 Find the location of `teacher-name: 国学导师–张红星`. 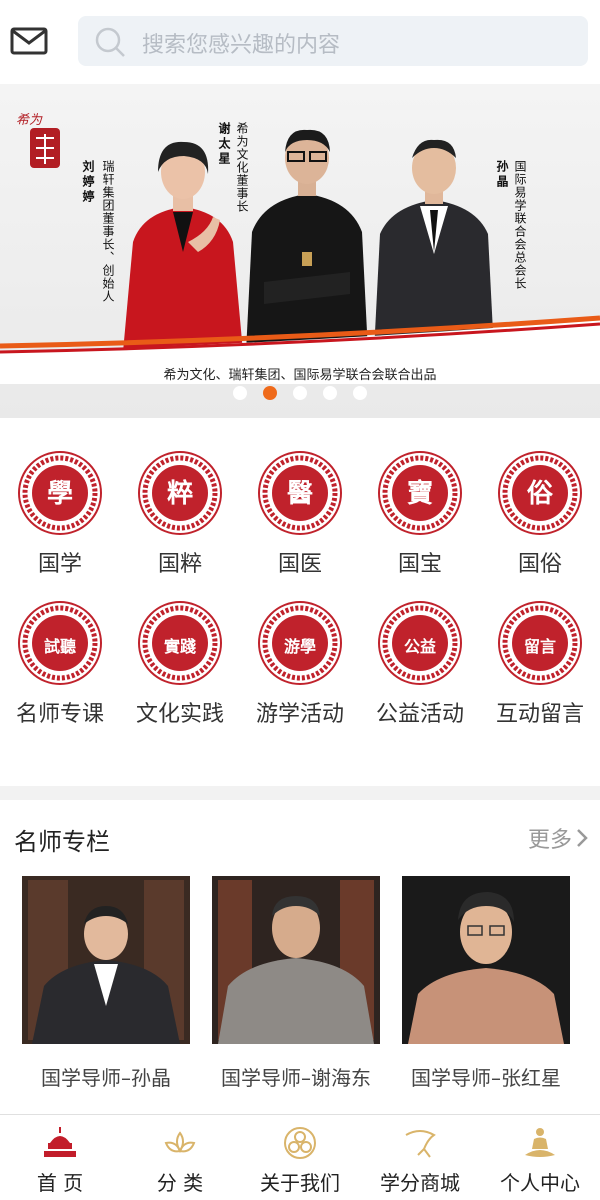

teacher-name: 国学导师–张红星 is located at coordinates (486, 1076).